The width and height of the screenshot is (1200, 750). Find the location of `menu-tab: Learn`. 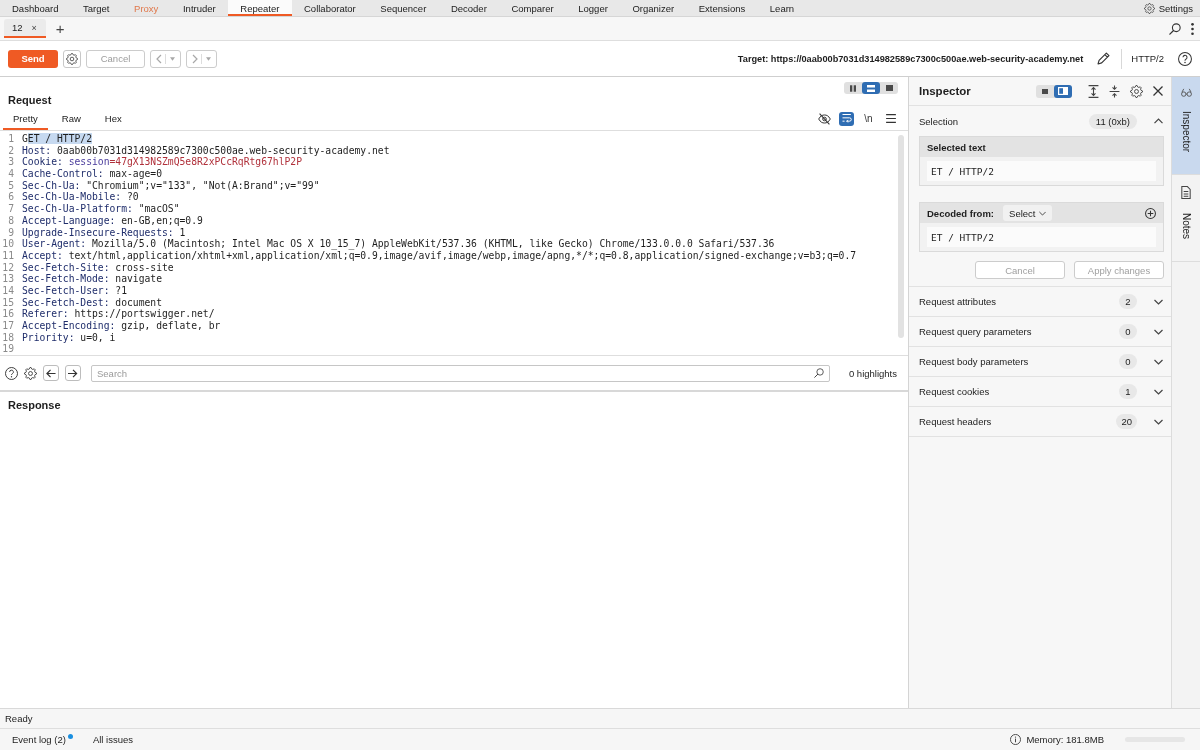

menu-tab: Learn is located at coordinates (782, 8).